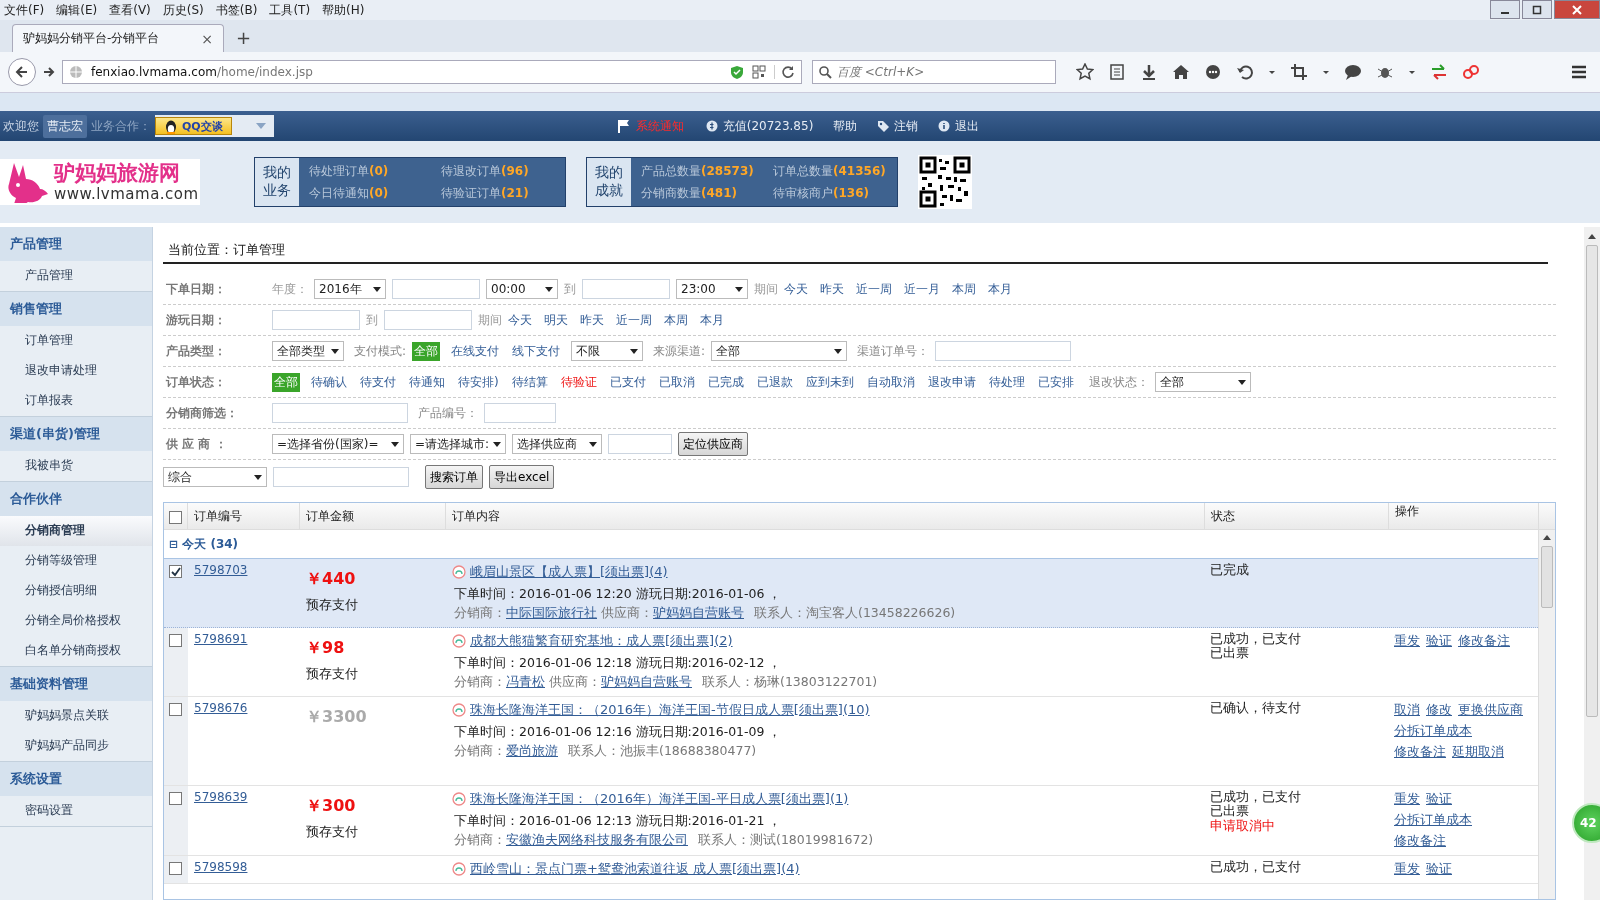  What do you see at coordinates (1577, 9) in the screenshot?
I see `close-button` at bounding box center [1577, 9].